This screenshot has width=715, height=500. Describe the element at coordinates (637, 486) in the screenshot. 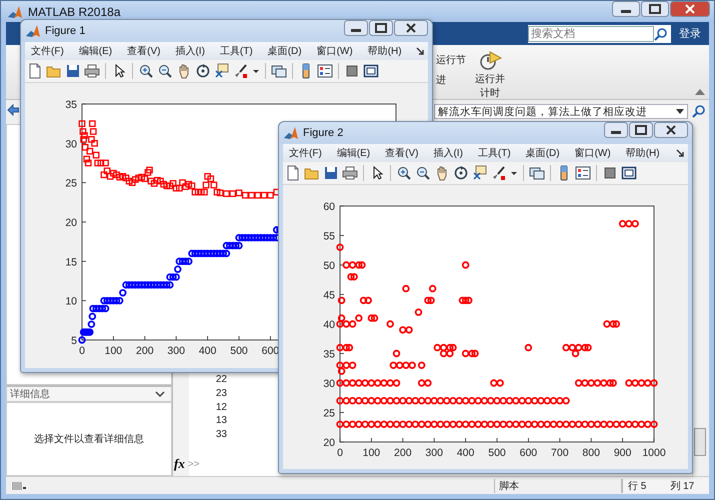

I see `line-number: 行 5` at that location.